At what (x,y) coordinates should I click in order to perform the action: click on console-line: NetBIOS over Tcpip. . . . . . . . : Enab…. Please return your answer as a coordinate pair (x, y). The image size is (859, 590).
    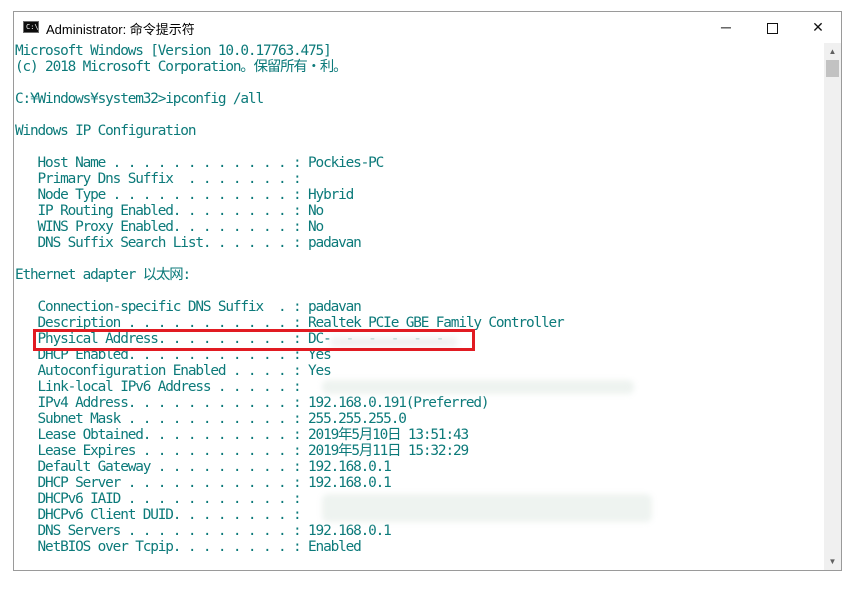
    Looking at the image, I should click on (188, 547).